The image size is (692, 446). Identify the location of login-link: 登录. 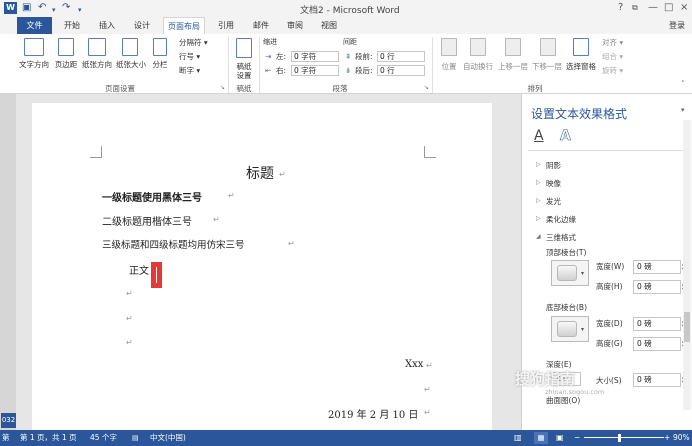
(677, 25).